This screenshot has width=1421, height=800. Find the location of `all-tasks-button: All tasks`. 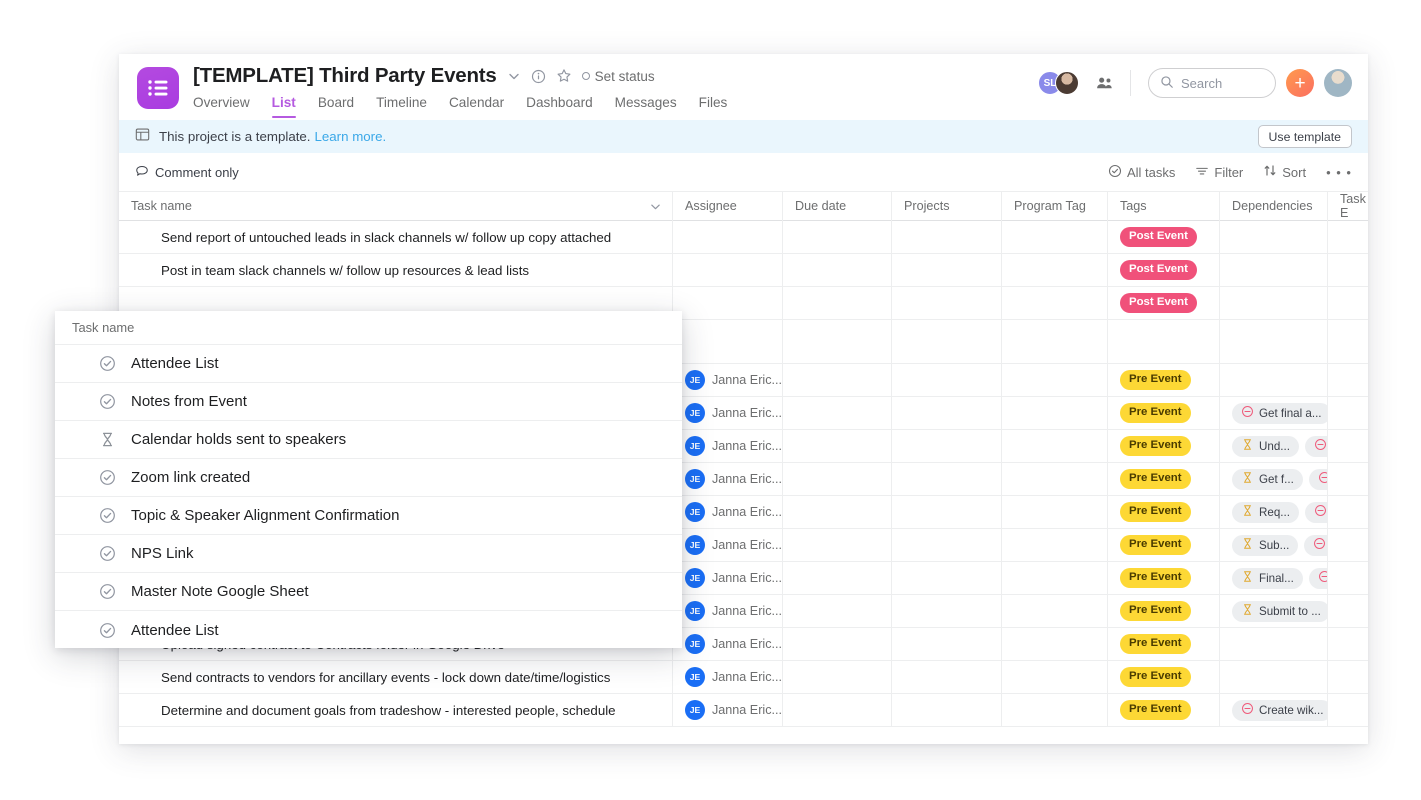

all-tasks-button: All tasks is located at coordinates (1141, 172).